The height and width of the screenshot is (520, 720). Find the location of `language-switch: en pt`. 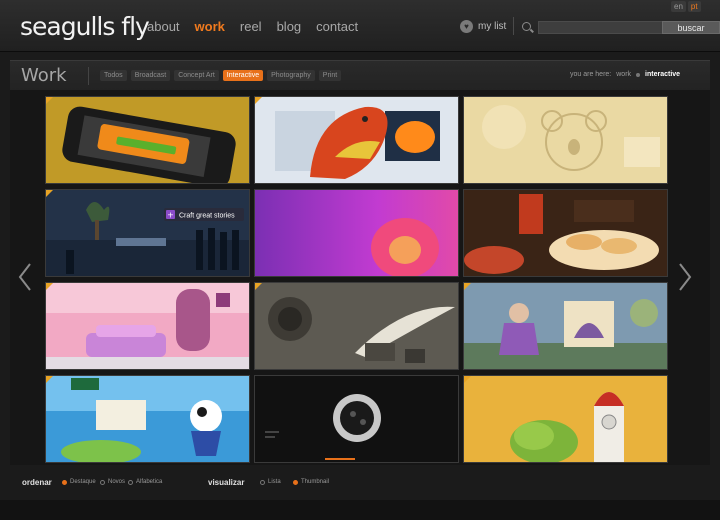

language-switch: en pt is located at coordinates (686, 6).